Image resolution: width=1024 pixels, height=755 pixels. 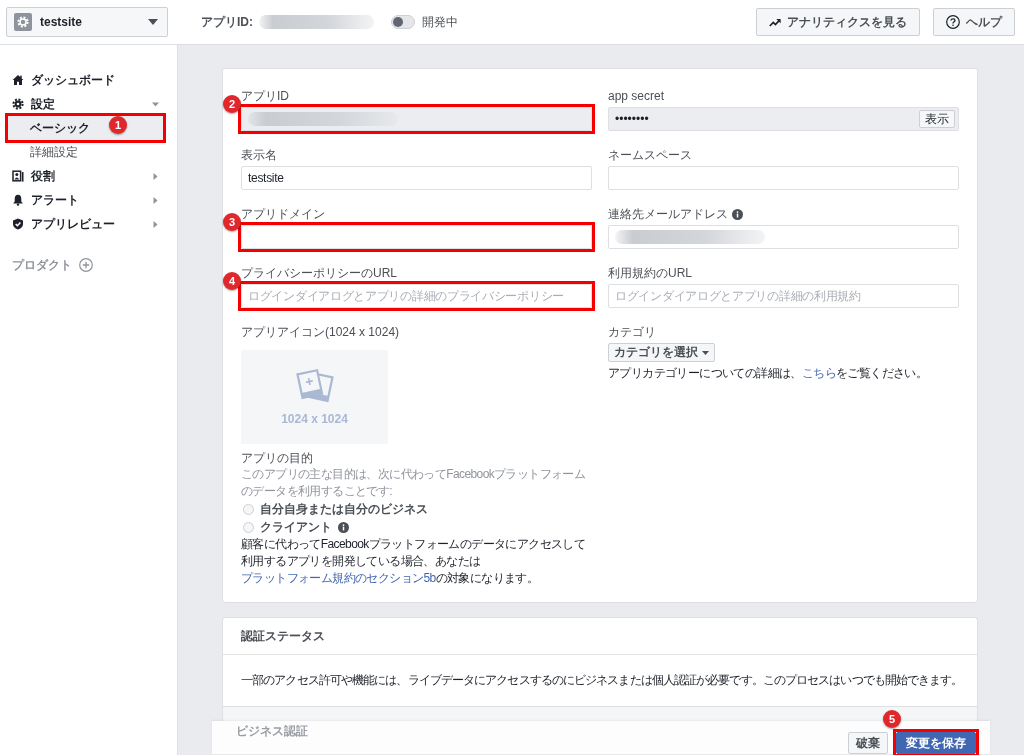 I want to click on mode-label: 開発中, so click(x=440, y=22).